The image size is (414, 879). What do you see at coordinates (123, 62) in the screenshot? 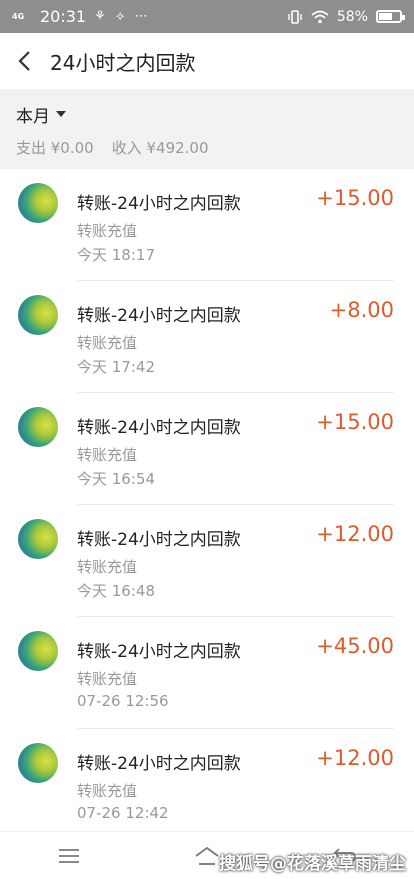
I see `page-title: 24小时之内回款` at bounding box center [123, 62].